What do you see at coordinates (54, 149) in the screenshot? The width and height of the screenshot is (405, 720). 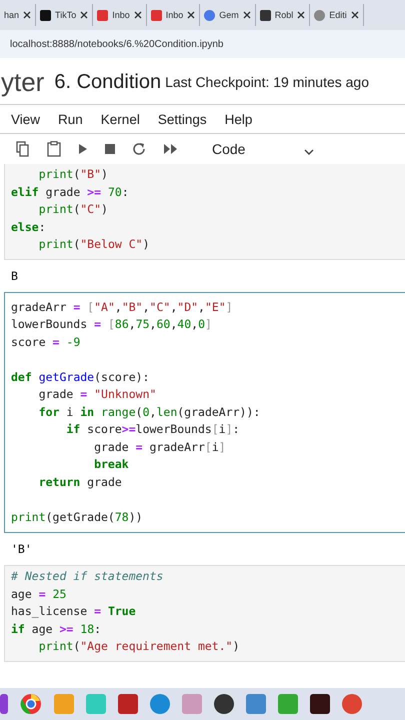 I see `paste-icon` at bounding box center [54, 149].